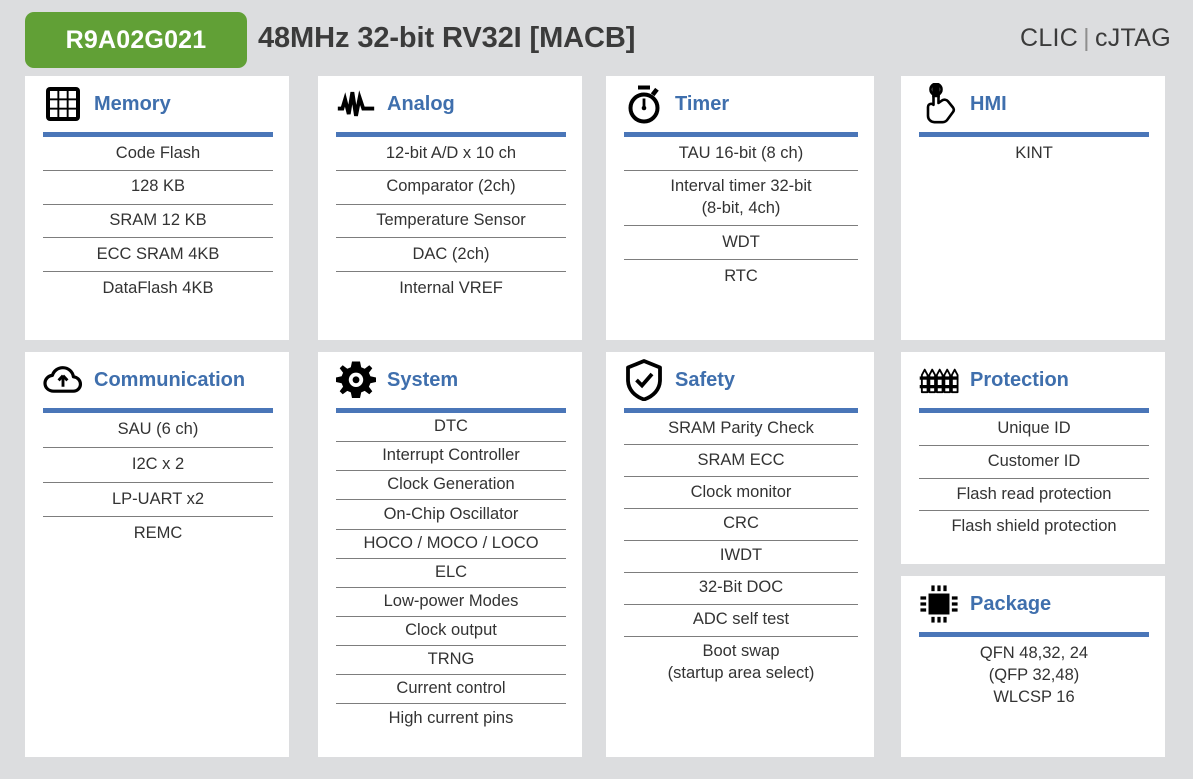 Image resolution: width=1193 pixels, height=779 pixels. I want to click on feature-item: Internal VREF, so click(451, 287).